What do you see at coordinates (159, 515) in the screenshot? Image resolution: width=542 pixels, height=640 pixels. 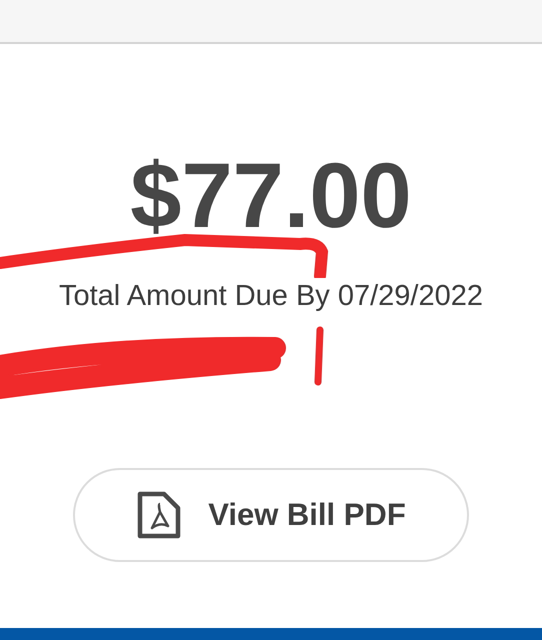 I see `pdf-file-icon` at bounding box center [159, 515].